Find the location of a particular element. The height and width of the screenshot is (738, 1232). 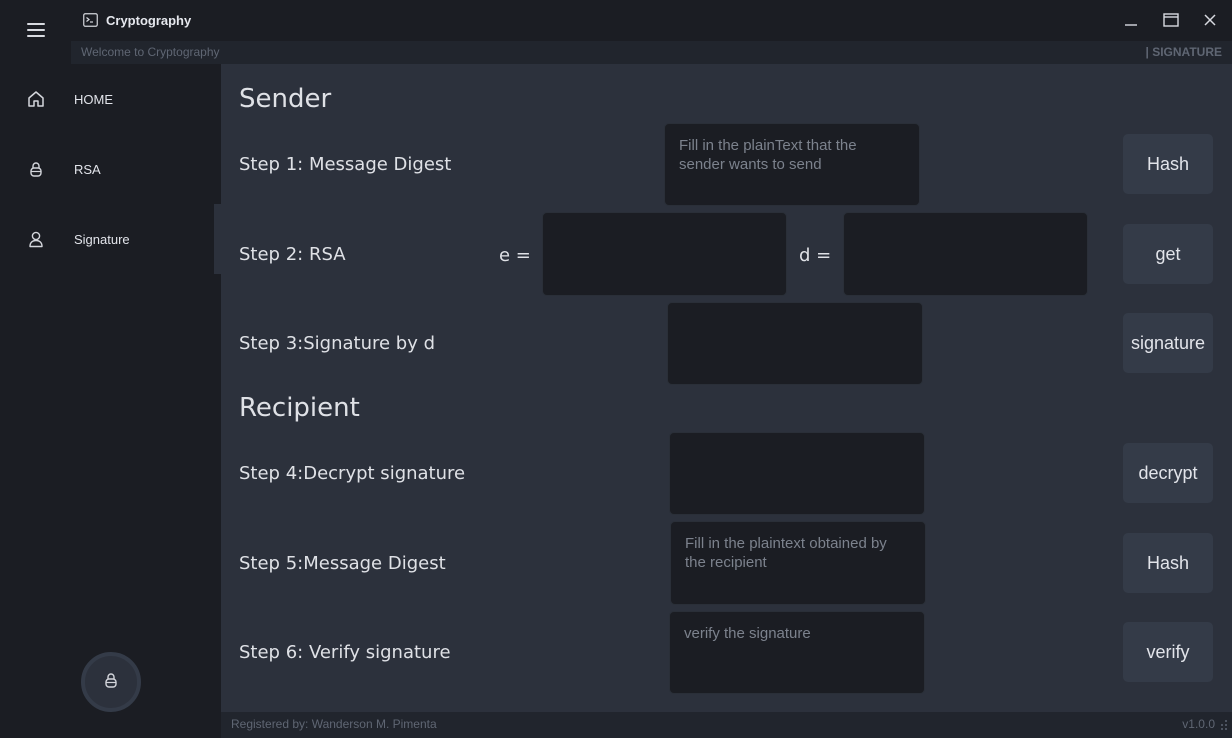

step4-decrypt-output is located at coordinates (797, 473).